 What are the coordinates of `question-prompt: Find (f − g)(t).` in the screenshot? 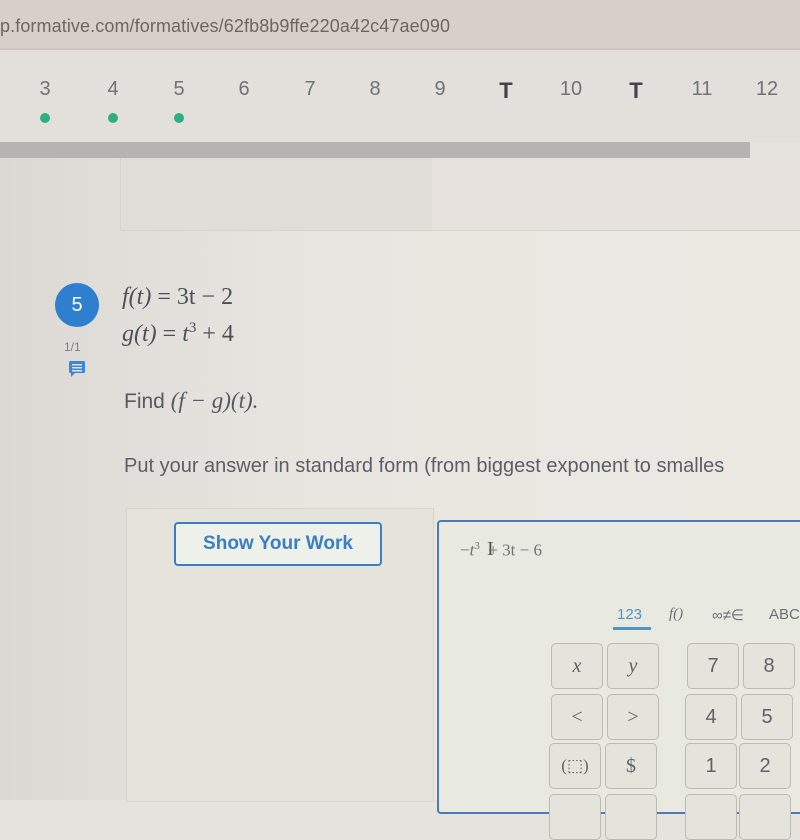 It's located at (191, 401).